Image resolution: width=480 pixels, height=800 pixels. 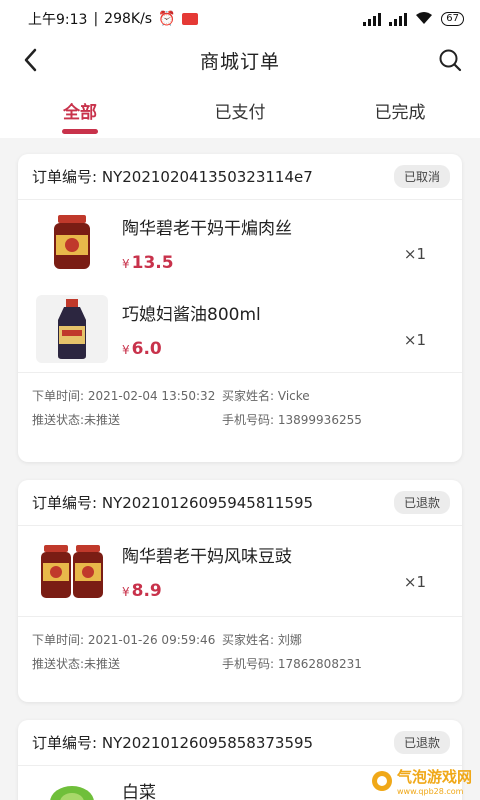 What do you see at coordinates (421, 176) in the screenshot?
I see `status-badge: 已取消` at bounding box center [421, 176].